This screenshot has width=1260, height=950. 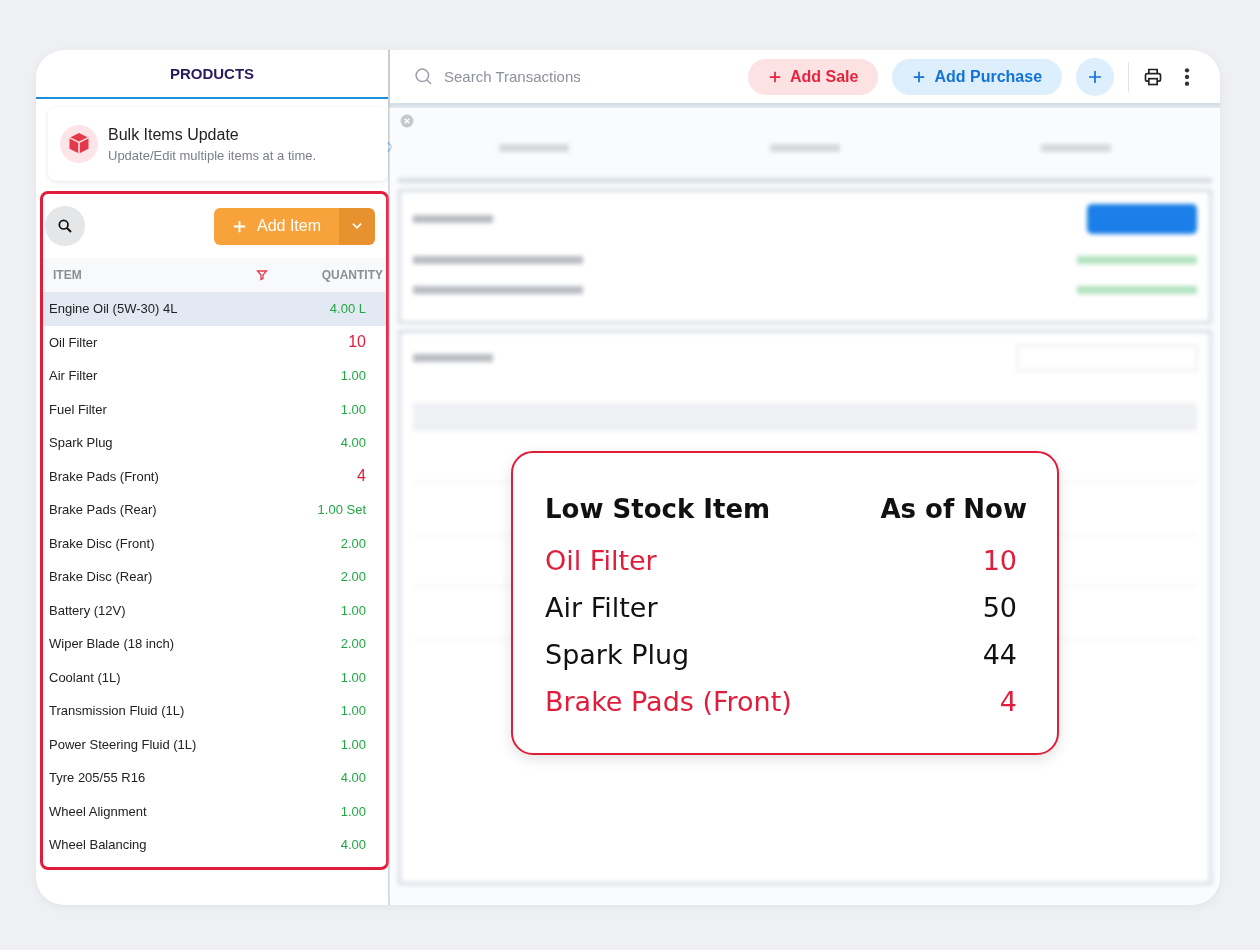 I want to click on column-header: ITEM, so click(x=67, y=275).